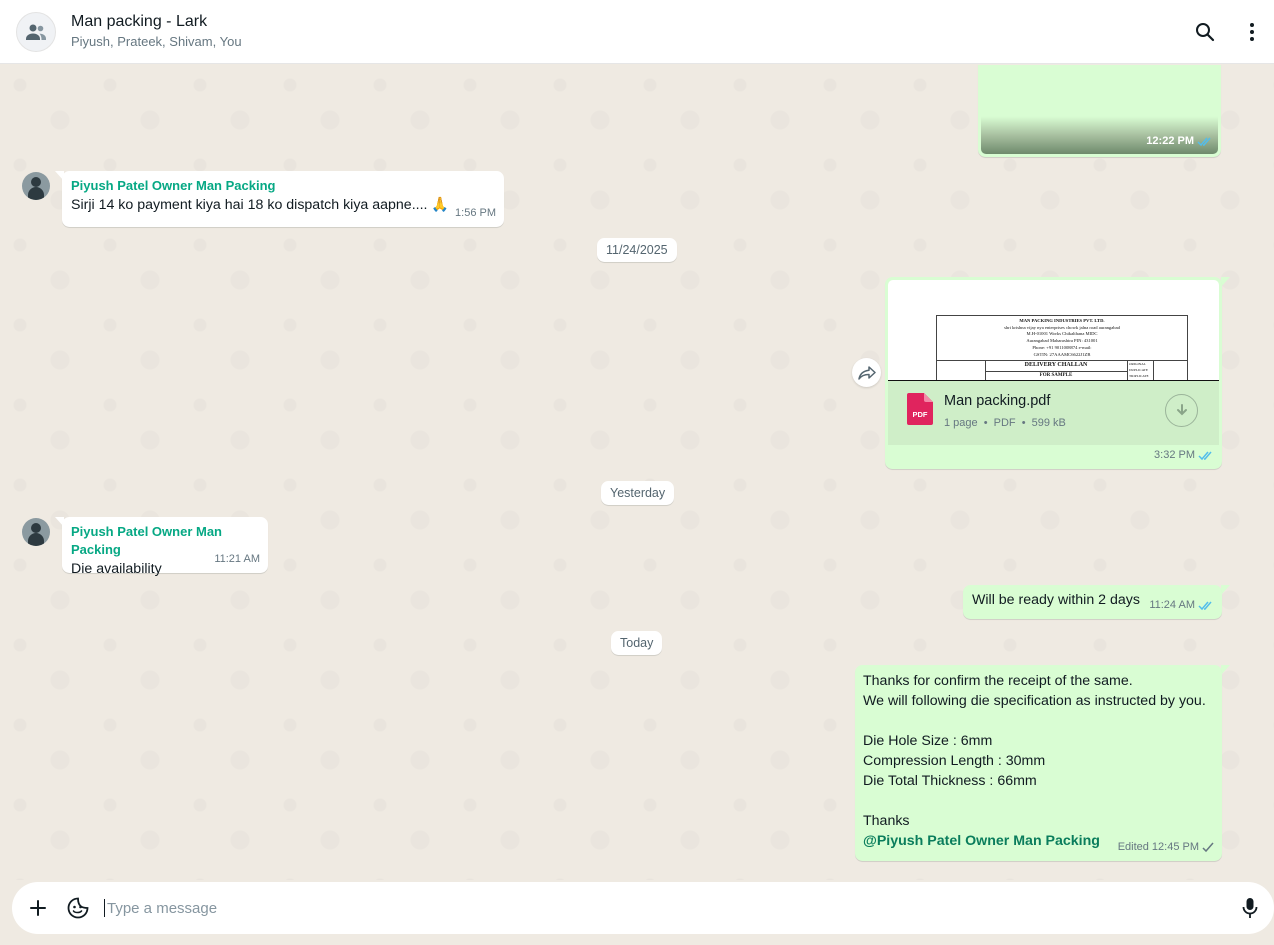 The image size is (1274, 945). Describe the element at coordinates (1048, 423) in the screenshot. I see `file-size: 599 kB` at that location.